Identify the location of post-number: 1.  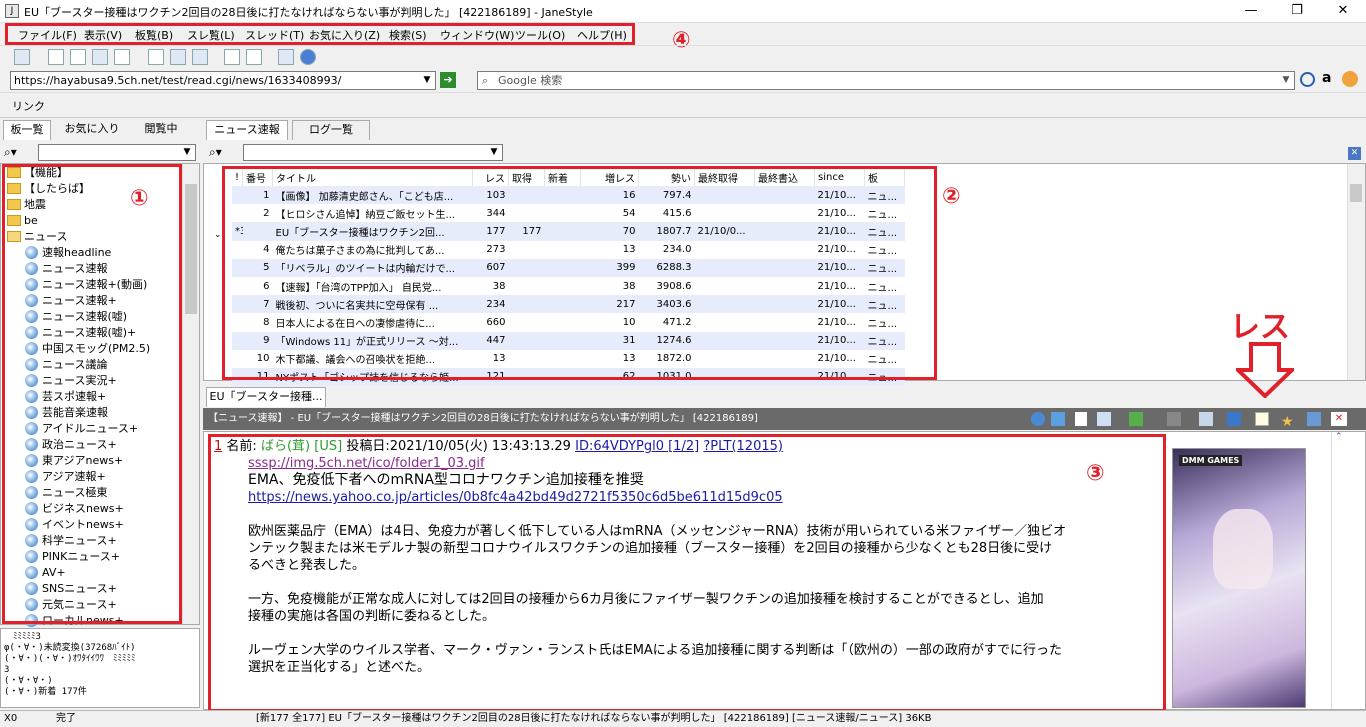
(218, 446).